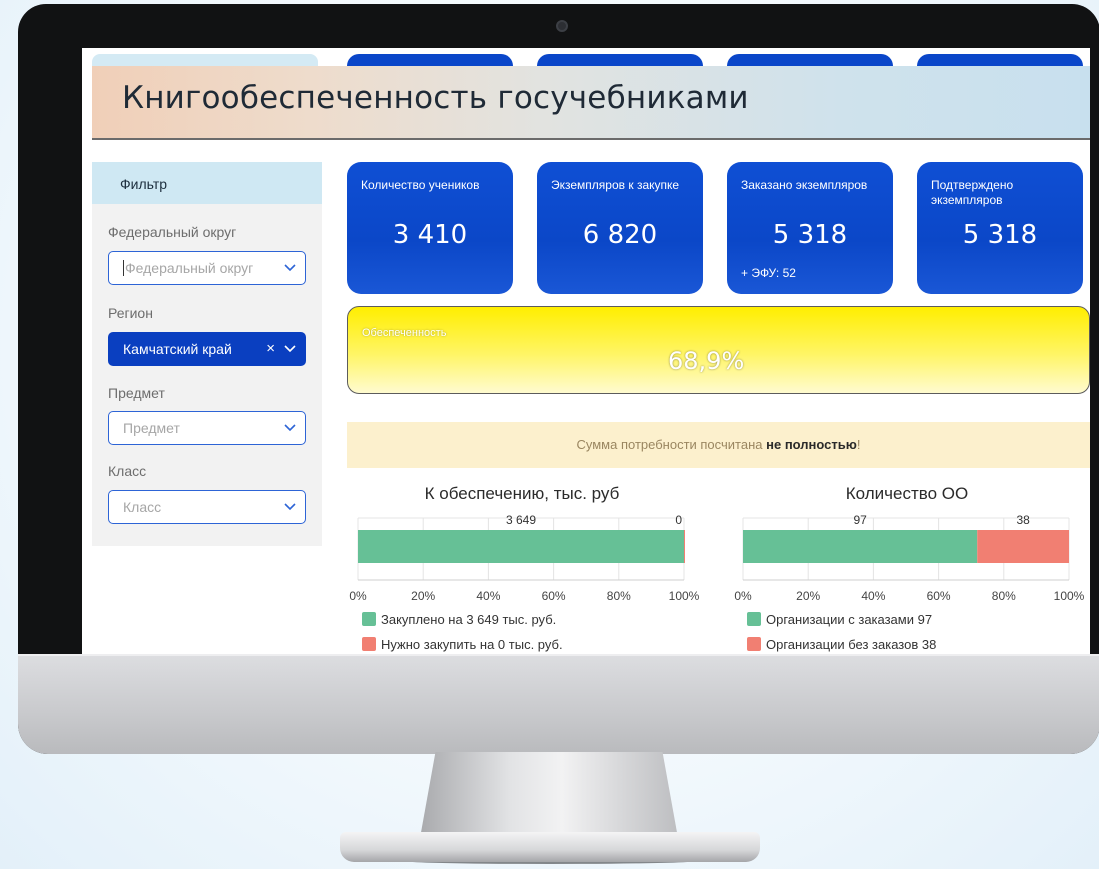 The height and width of the screenshot is (869, 1099). I want to click on text-cursor, so click(123, 268).